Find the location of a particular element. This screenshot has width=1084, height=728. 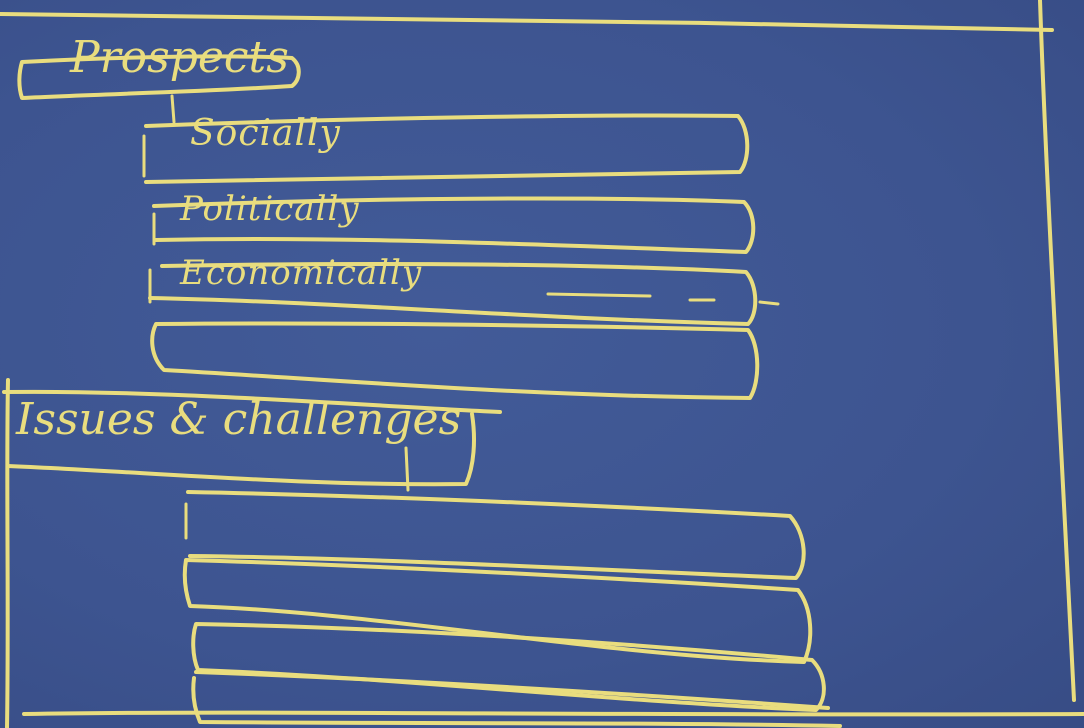

issues-heading: Issues & challenges is located at coordinates (239, 419).